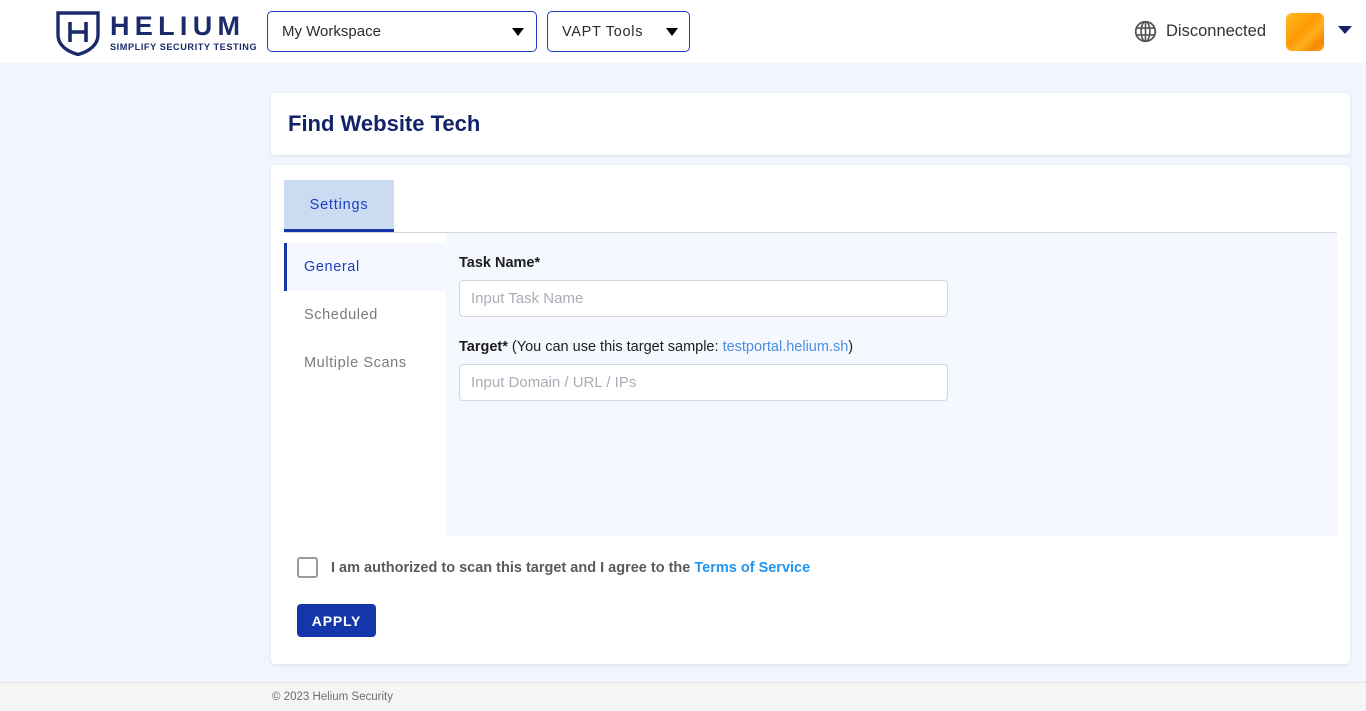 This screenshot has height=711, width=1366. I want to click on target-label-close: ), so click(851, 347).